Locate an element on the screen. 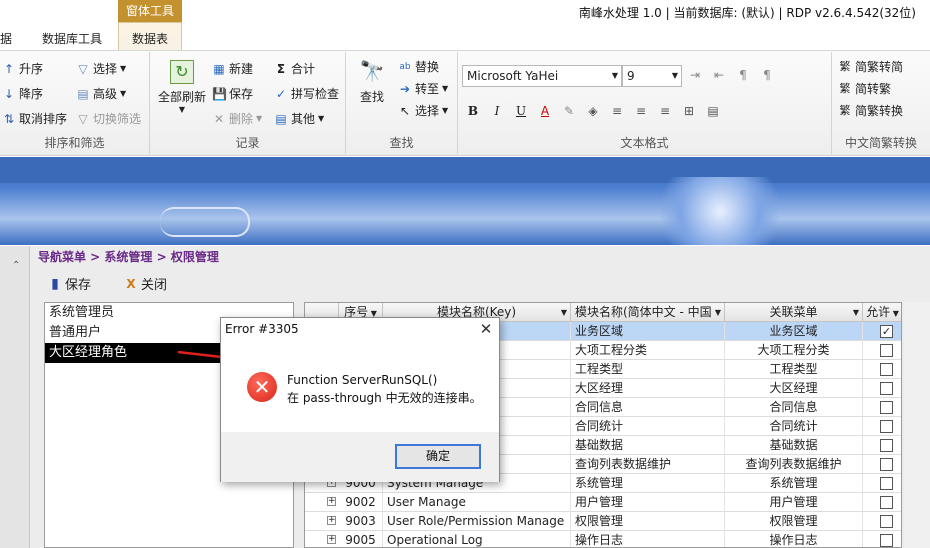  sort-desc-label: 降序 is located at coordinates (31, 94).